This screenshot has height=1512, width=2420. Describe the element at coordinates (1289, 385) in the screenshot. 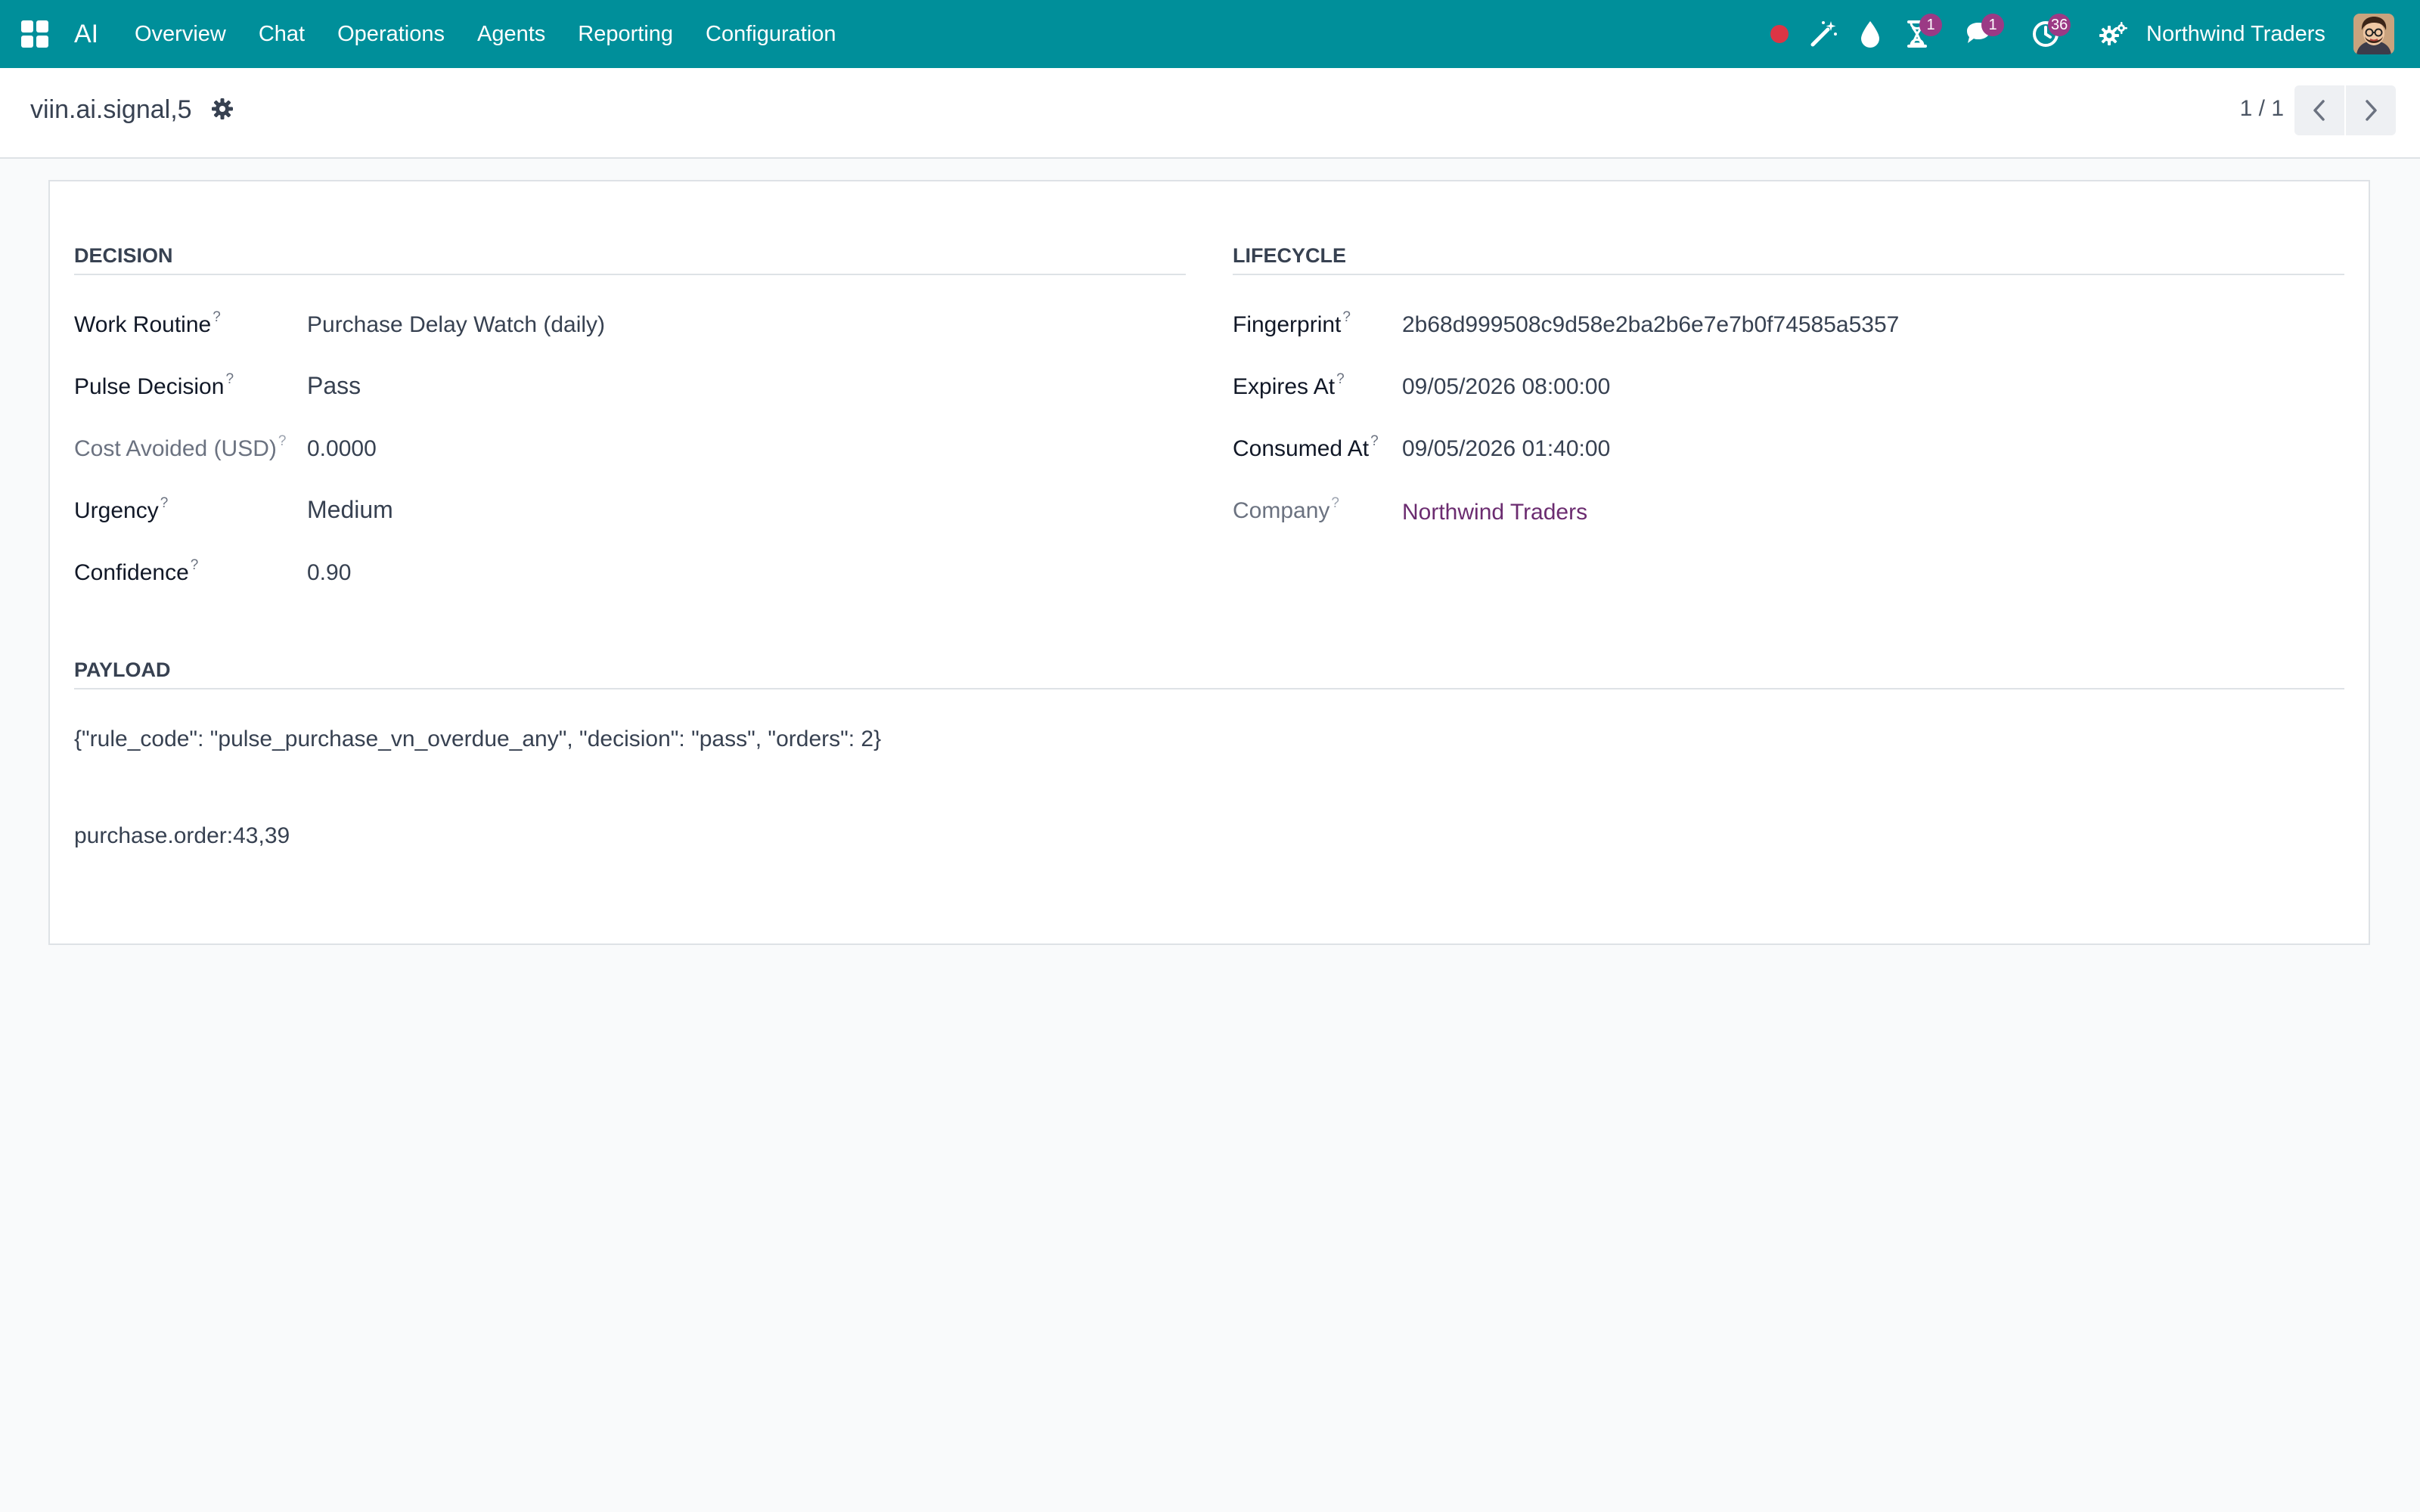

I see `expires-at-label: Expires At?` at that location.